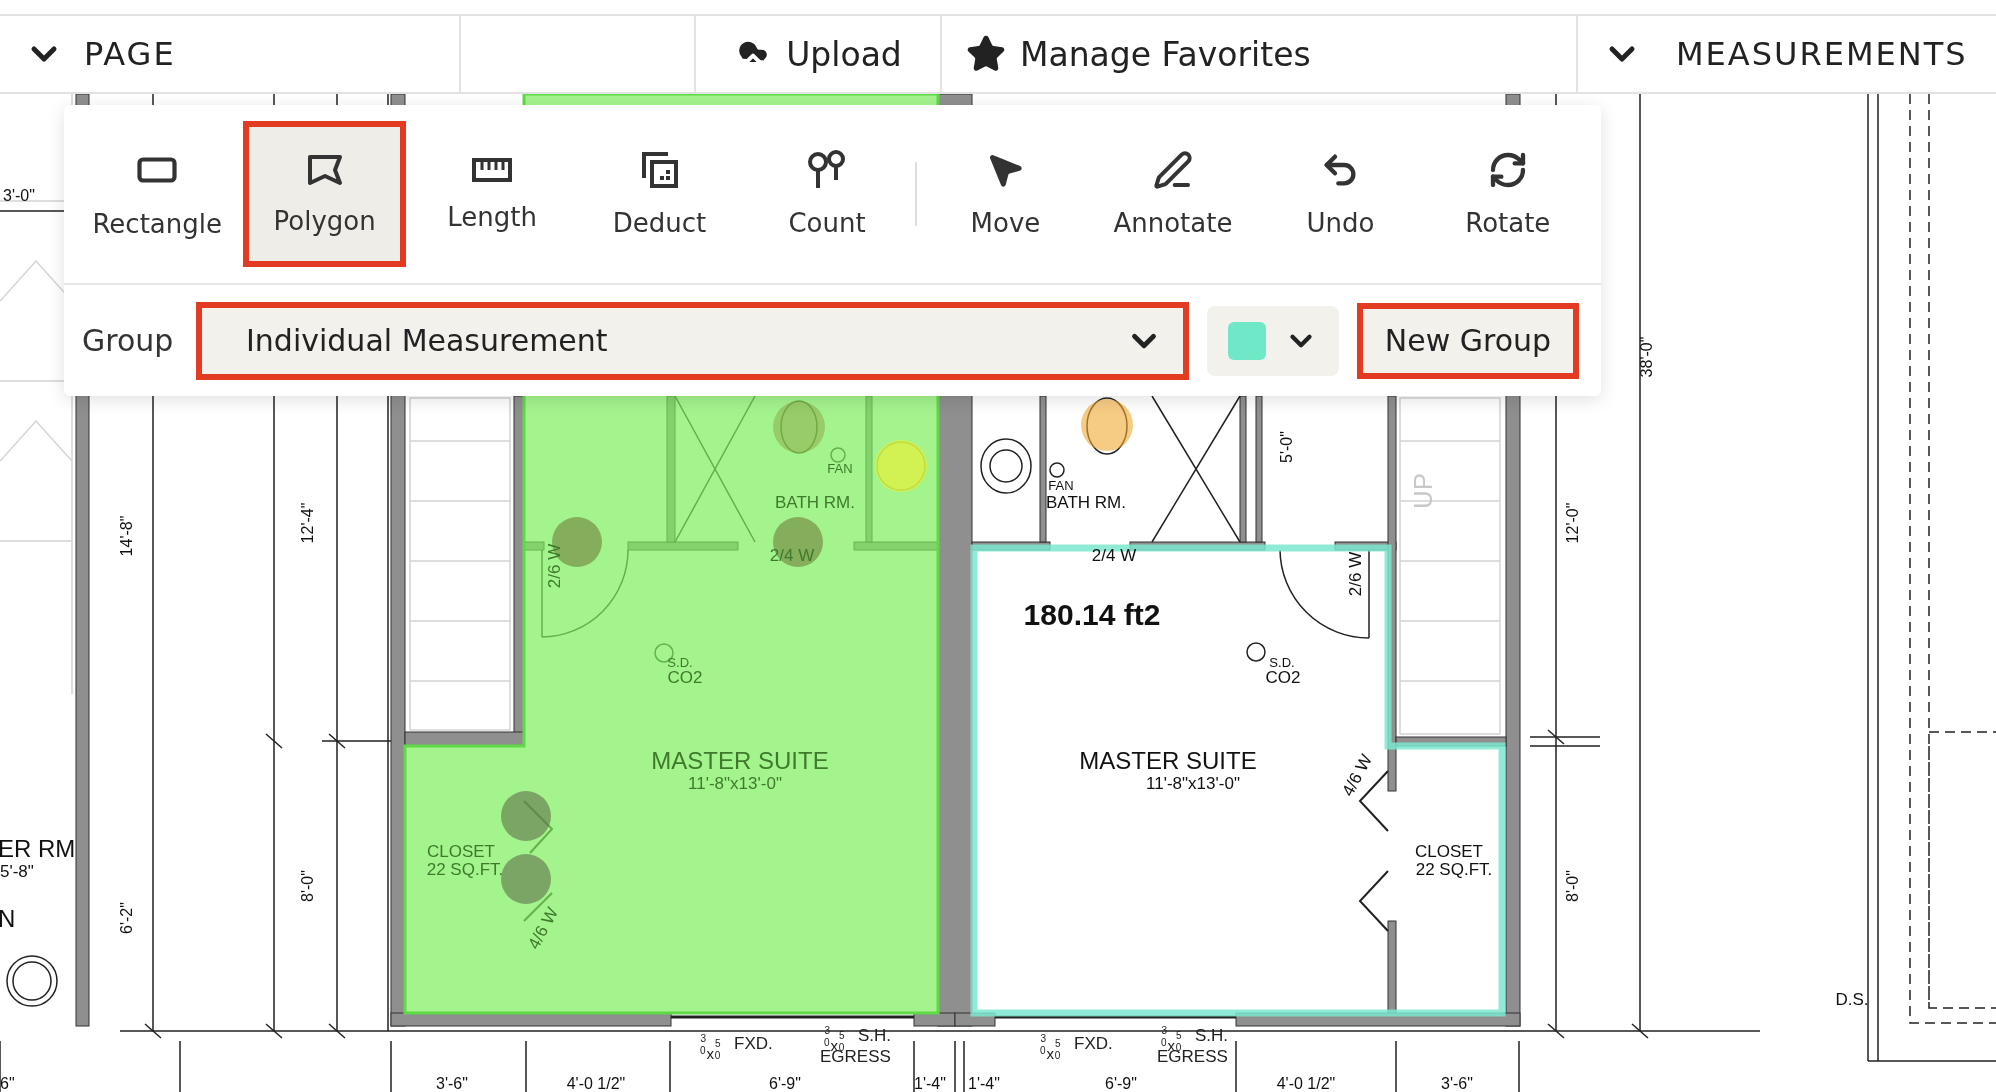 This screenshot has height=1092, width=1996. I want to click on room-label: N, so click(8, 918).